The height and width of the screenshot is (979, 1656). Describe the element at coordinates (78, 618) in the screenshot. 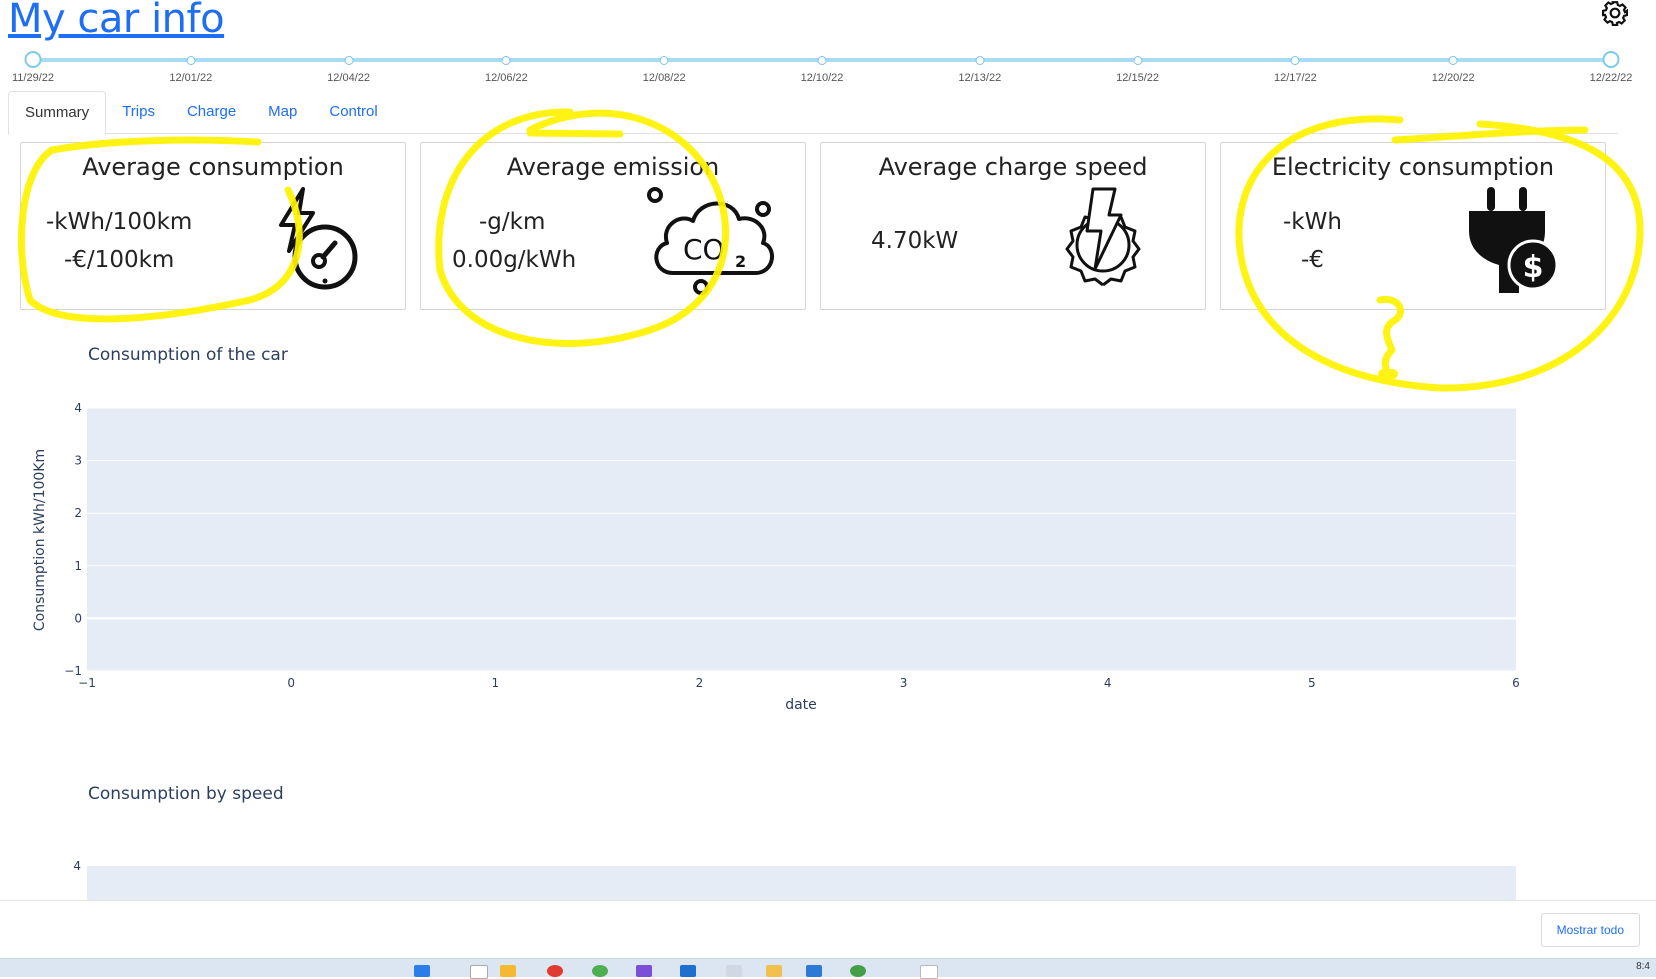

I see `y-tick-label: 0` at that location.